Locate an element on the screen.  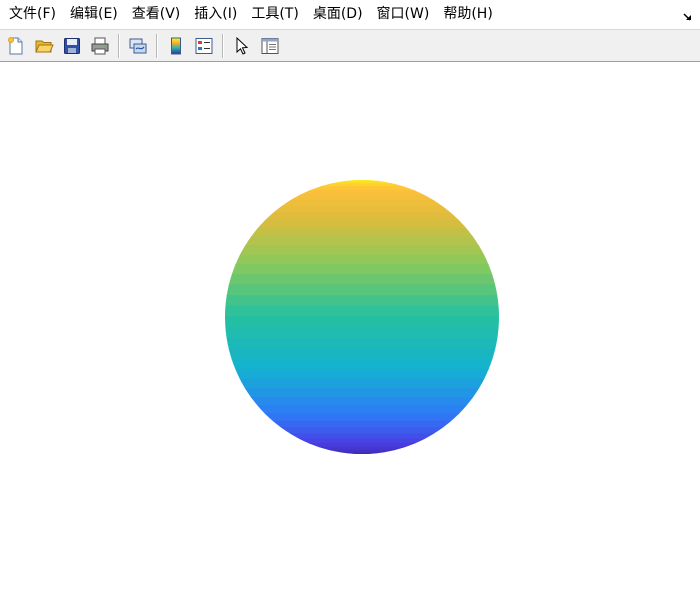
menu-window: 窗口(W) is located at coordinates (403, 14).